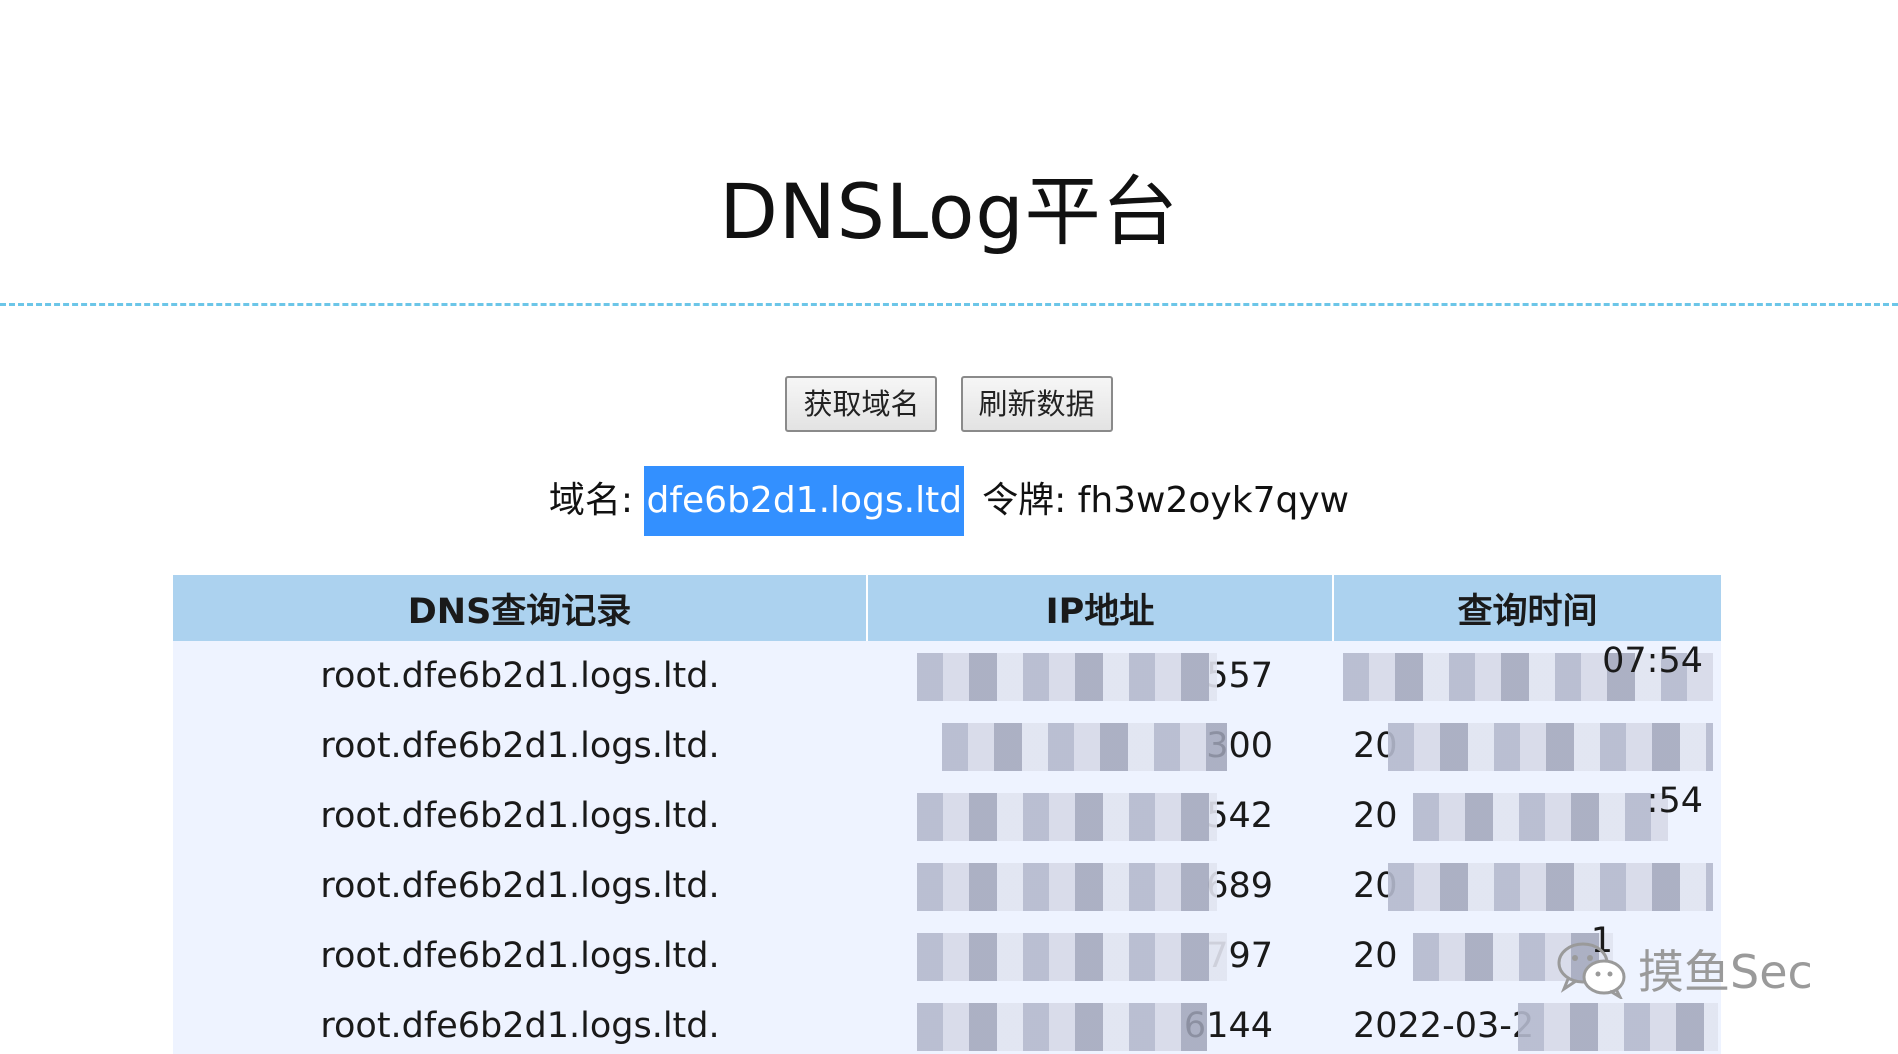 This screenshot has height=1054, width=1898. What do you see at coordinates (1725, 972) in the screenshot?
I see `watermark-text: 摸鱼Sec` at bounding box center [1725, 972].